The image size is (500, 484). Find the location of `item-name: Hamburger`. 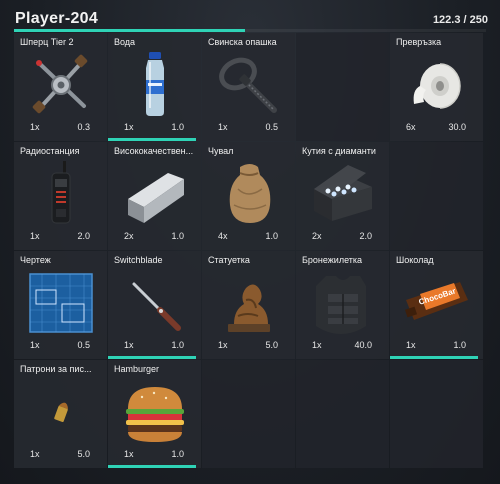

item-name: Hamburger is located at coordinates (137, 369).